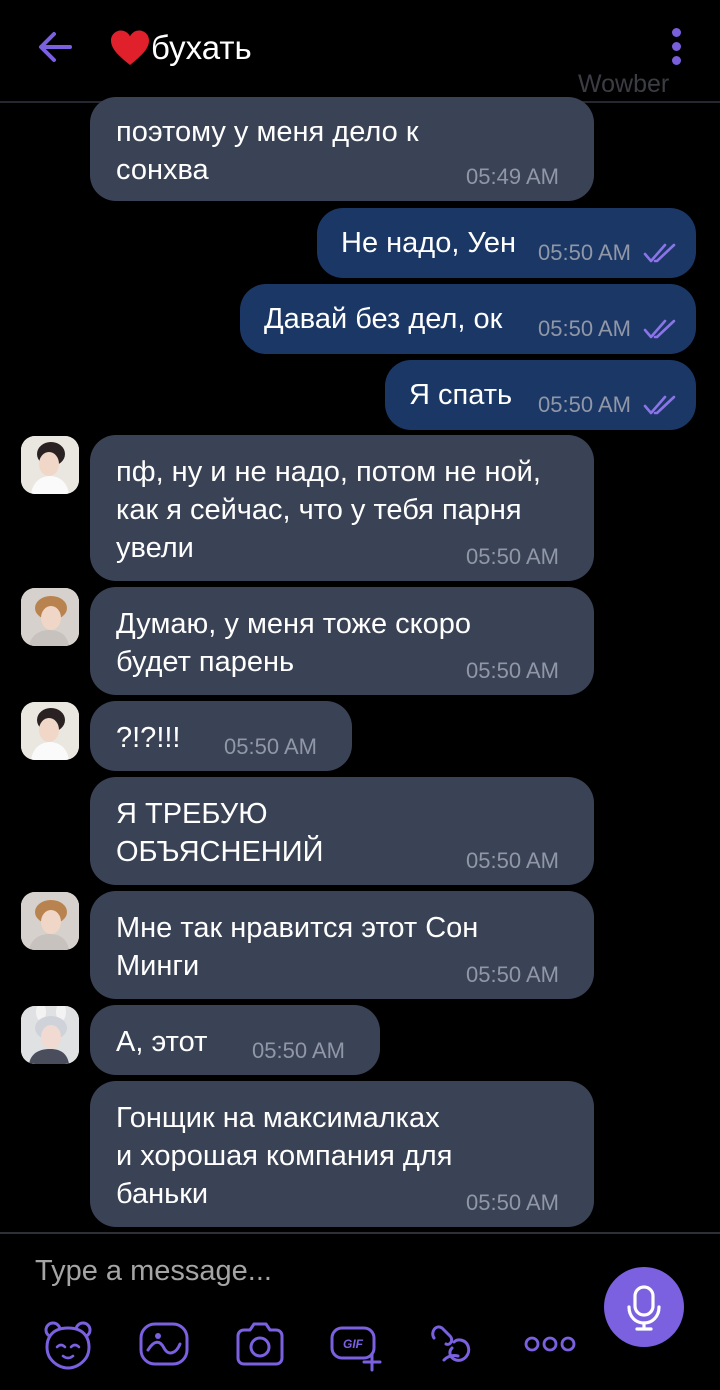  What do you see at coordinates (383, 319) in the screenshot?
I see `message-text: Давай без дел, ок` at bounding box center [383, 319].